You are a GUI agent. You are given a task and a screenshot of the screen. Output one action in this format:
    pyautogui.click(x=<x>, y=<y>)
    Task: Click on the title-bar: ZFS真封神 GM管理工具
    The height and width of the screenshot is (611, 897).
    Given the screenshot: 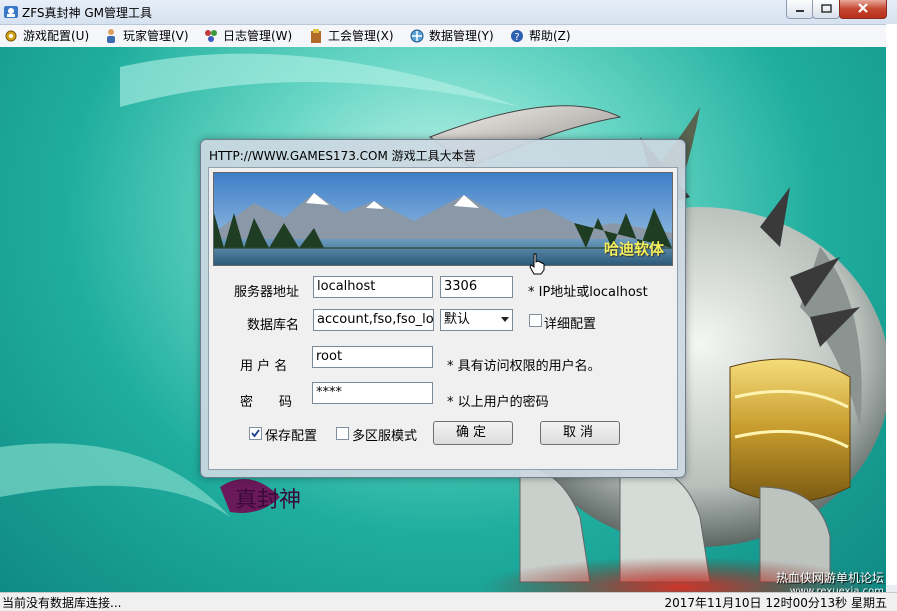 What is the action you would take?
    pyautogui.click(x=448, y=12)
    